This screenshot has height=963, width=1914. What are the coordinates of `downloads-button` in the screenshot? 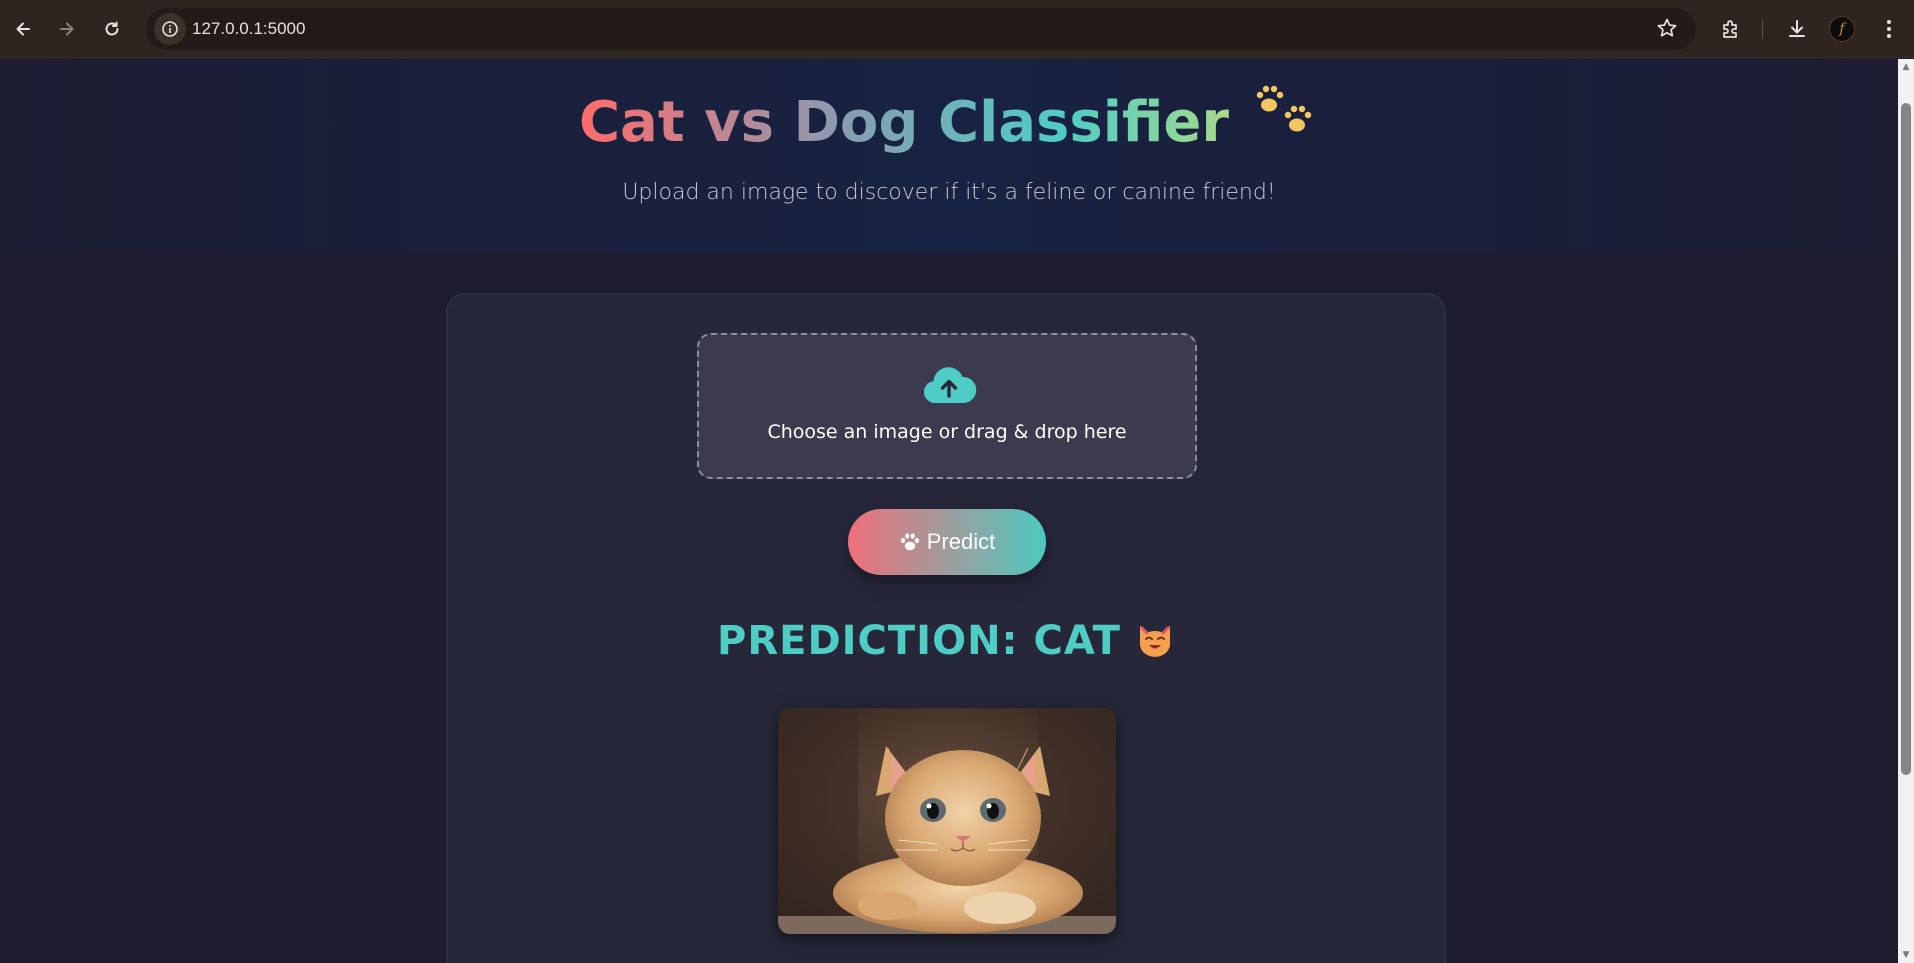 It's located at (1797, 29).